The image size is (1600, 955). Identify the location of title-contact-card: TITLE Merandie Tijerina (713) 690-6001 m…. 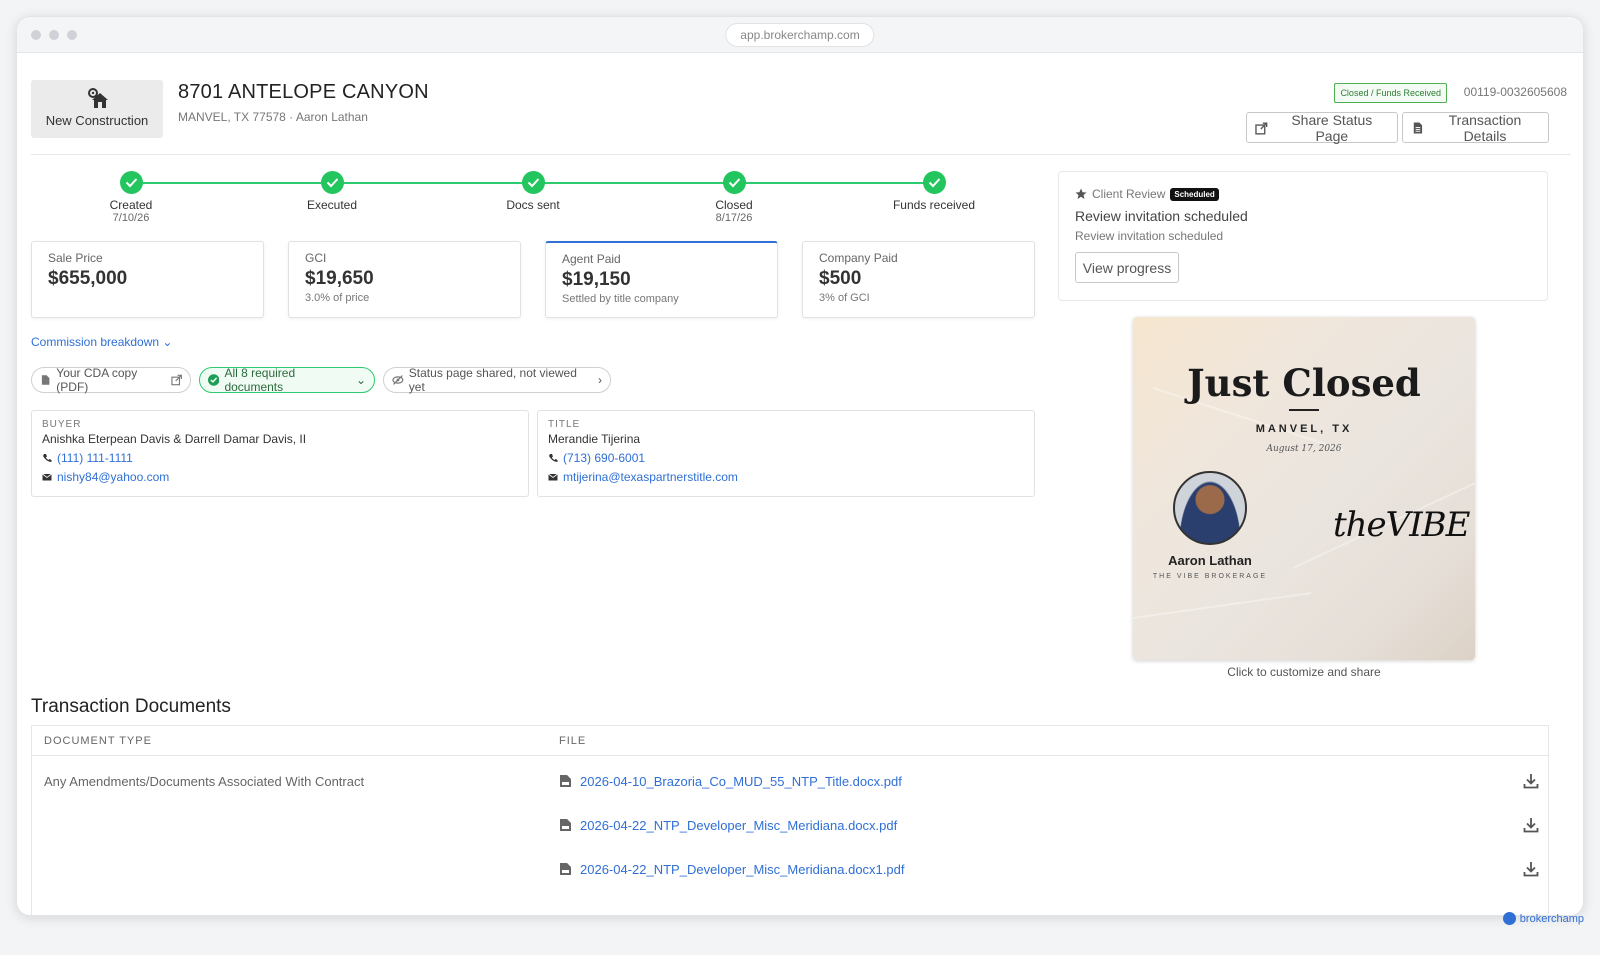
(786, 453).